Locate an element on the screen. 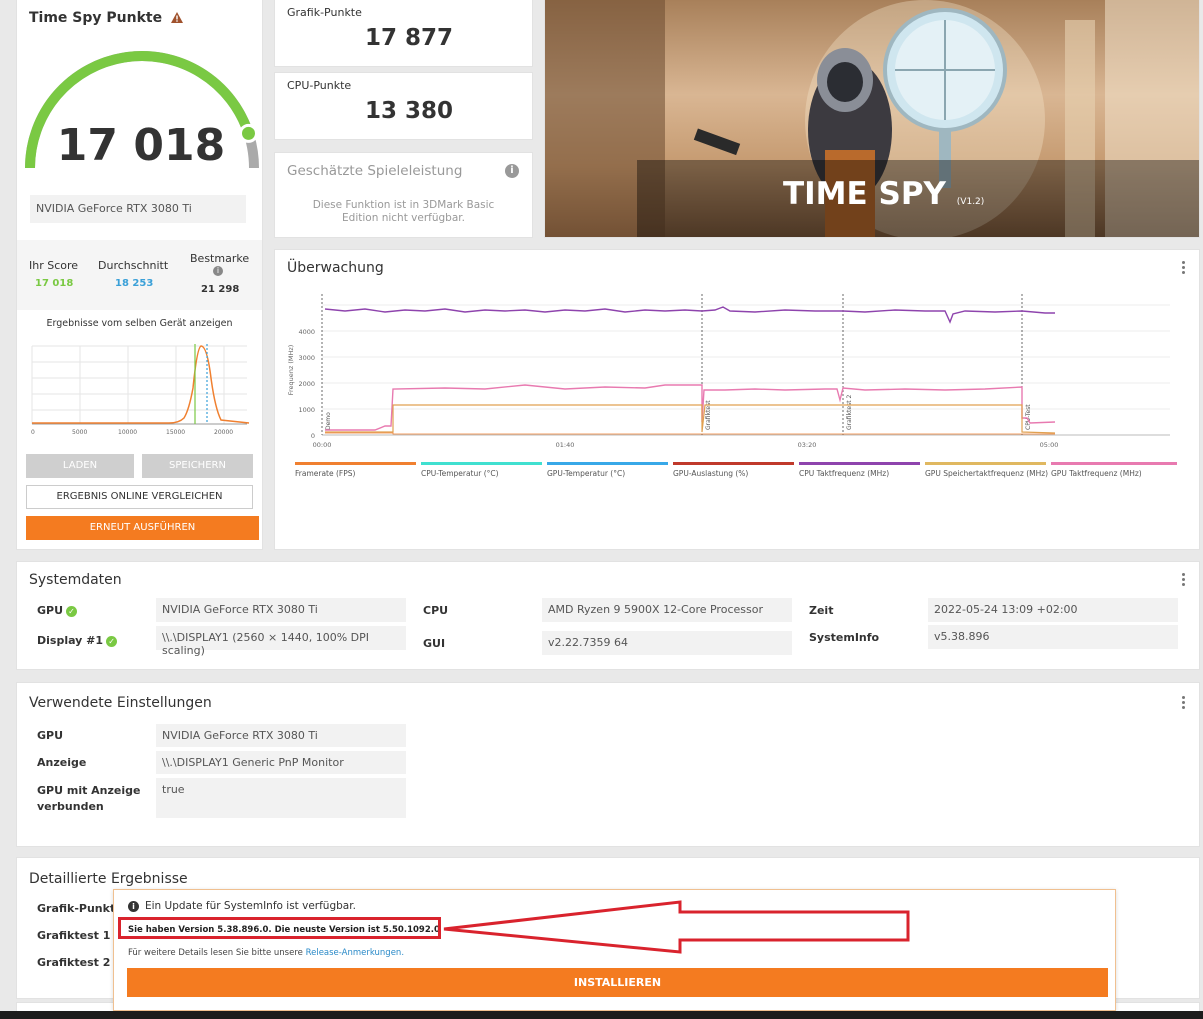  system-sysinfo-value: v5.38.896 is located at coordinates (1053, 637).